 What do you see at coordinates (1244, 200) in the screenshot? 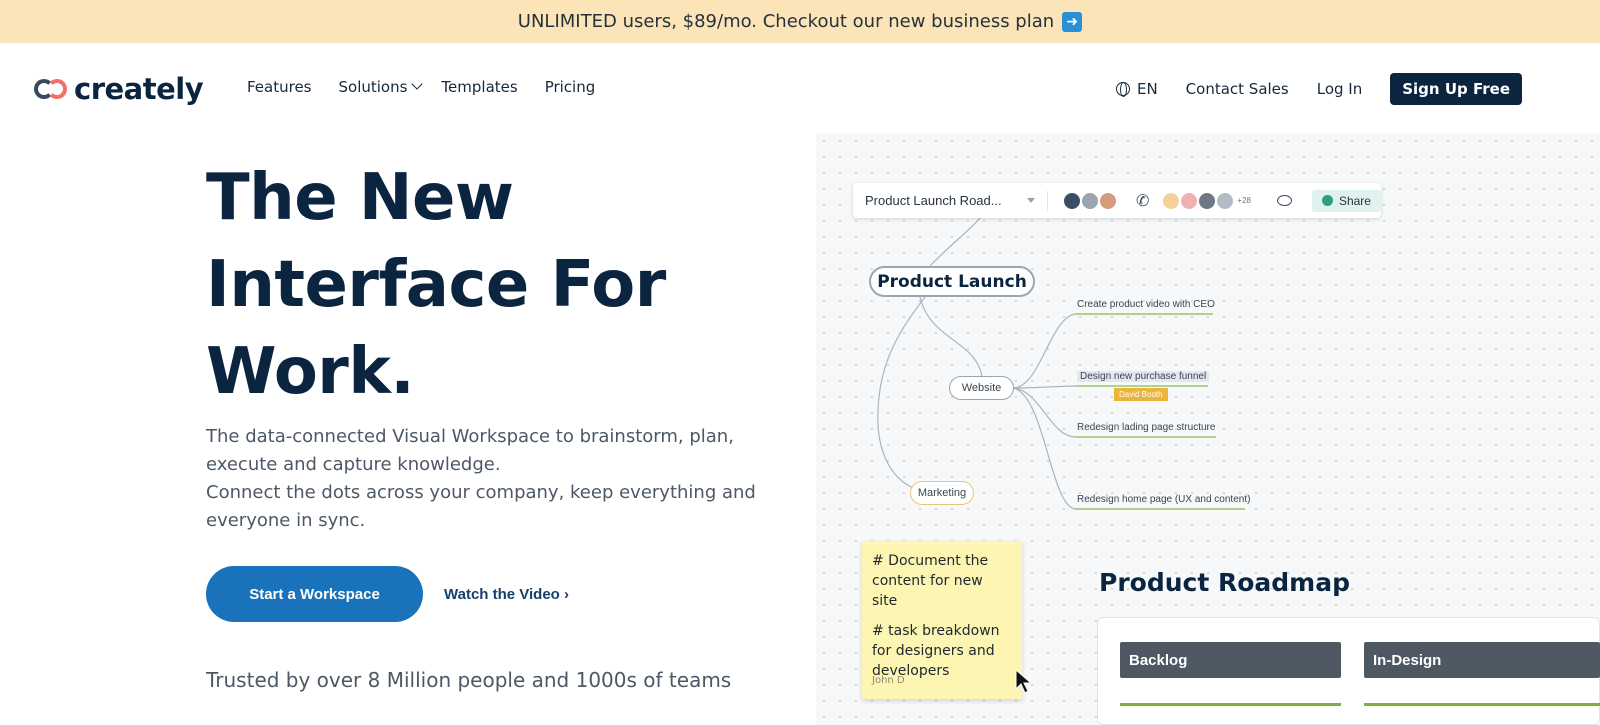
I see `extra-viewers-count: +28` at bounding box center [1244, 200].